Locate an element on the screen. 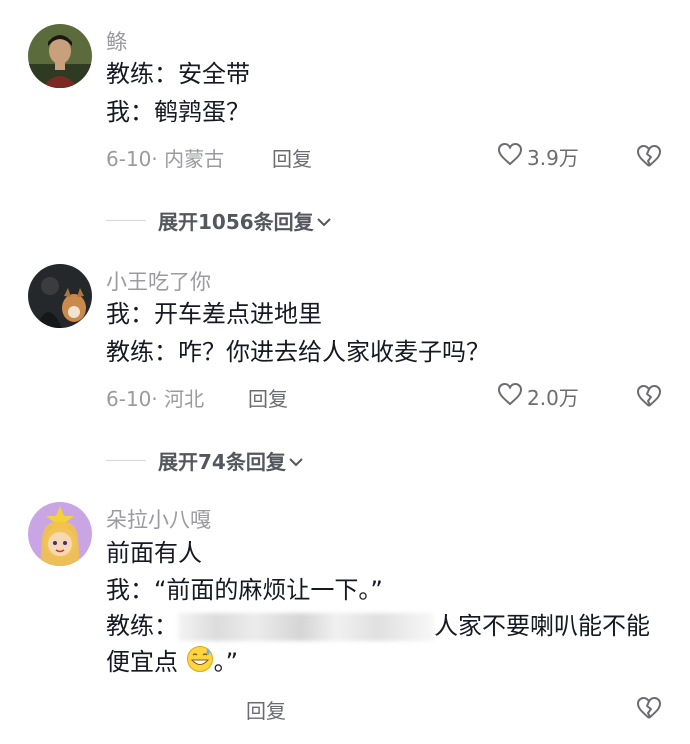 The image size is (690, 744). username: 朵拉小八嘎 is located at coordinates (158, 519).